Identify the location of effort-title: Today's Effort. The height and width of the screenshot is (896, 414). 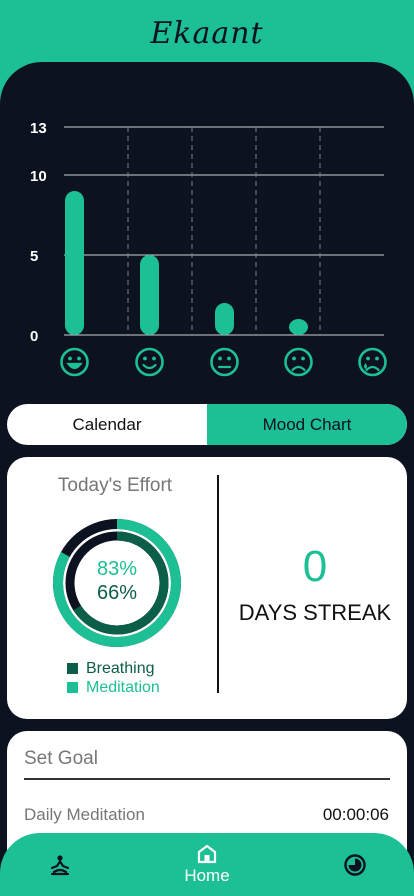
(115, 485).